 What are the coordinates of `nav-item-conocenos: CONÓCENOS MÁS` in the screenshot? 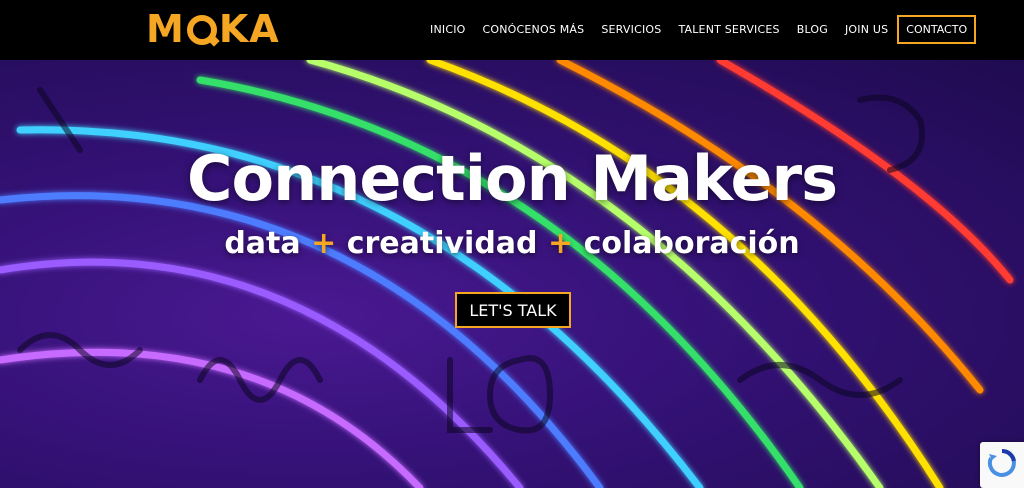 It's located at (534, 29).